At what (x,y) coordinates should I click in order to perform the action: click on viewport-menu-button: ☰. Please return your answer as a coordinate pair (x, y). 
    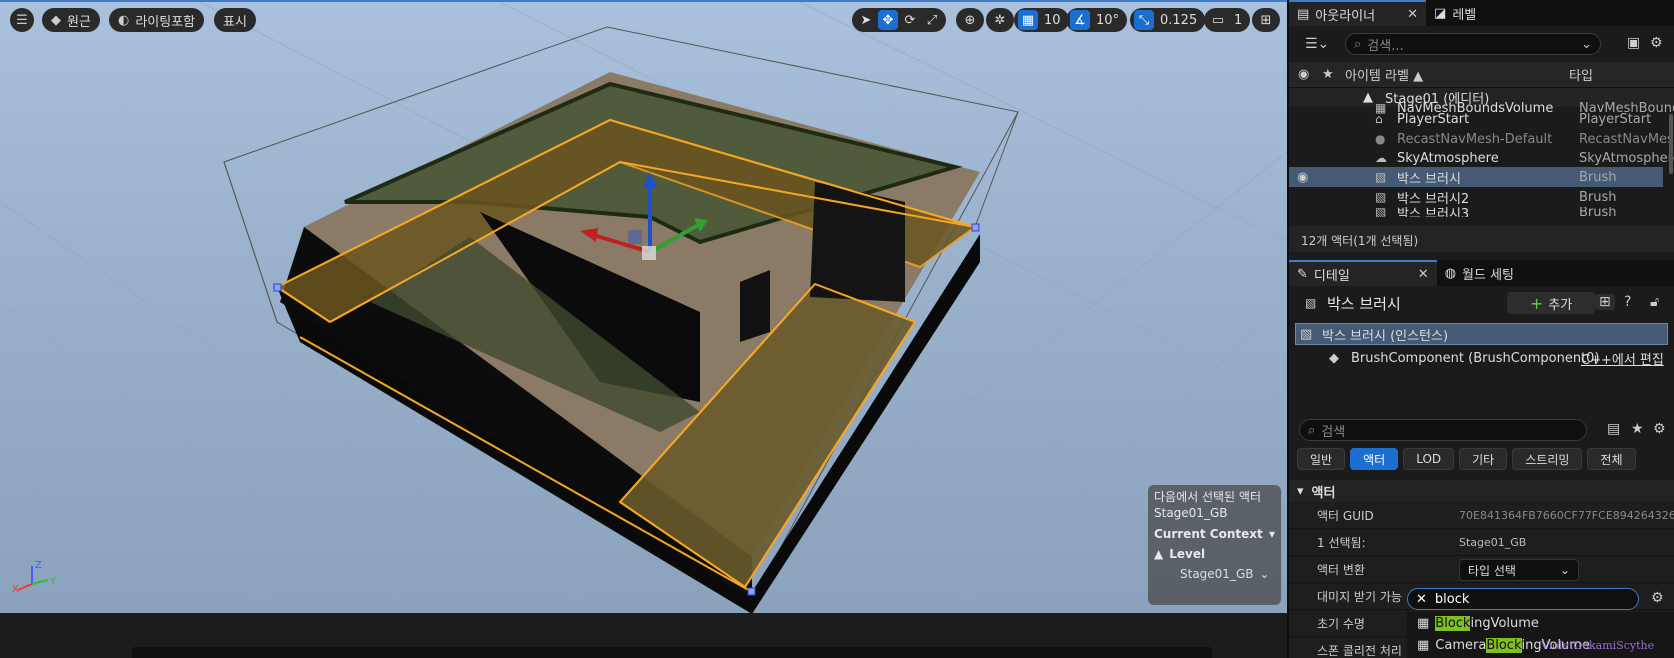
    Looking at the image, I should click on (22, 20).